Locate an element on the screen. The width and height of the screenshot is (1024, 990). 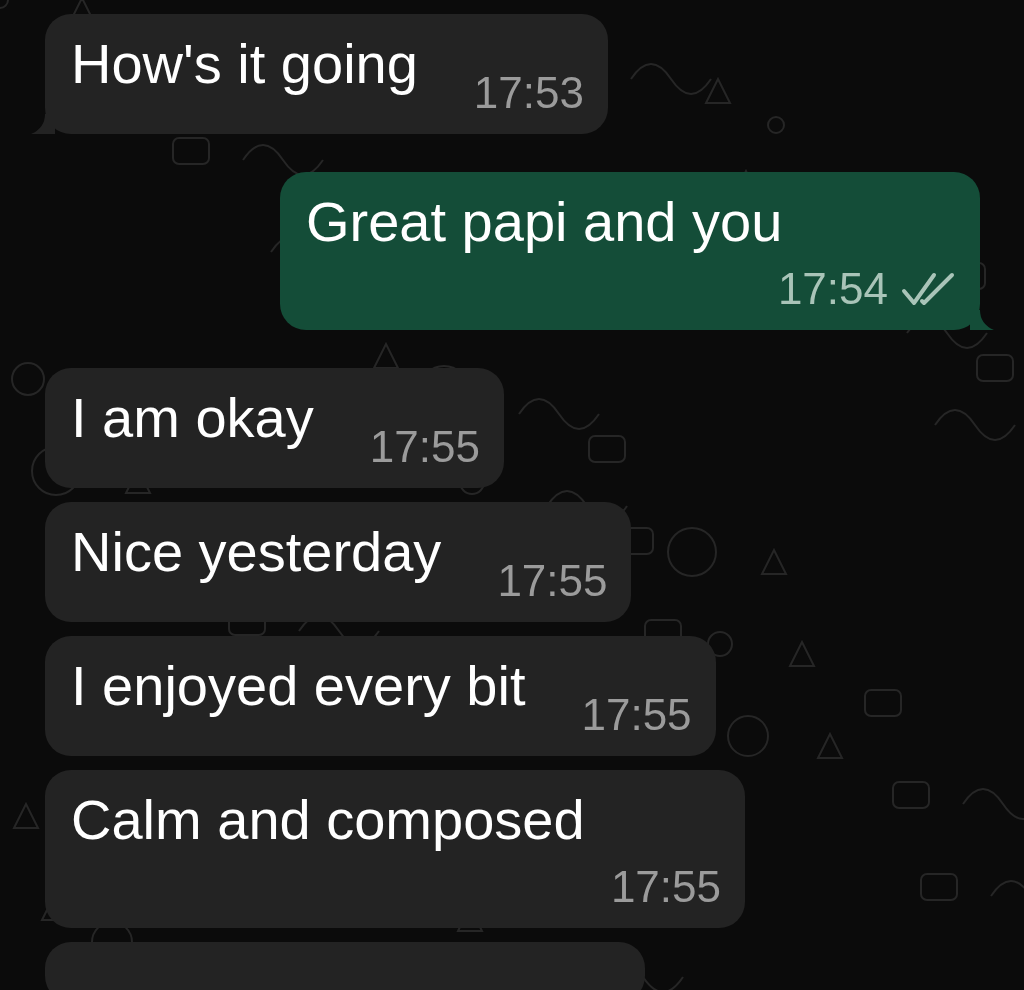
message-text: Nice yesterday is located at coordinates (256, 552).